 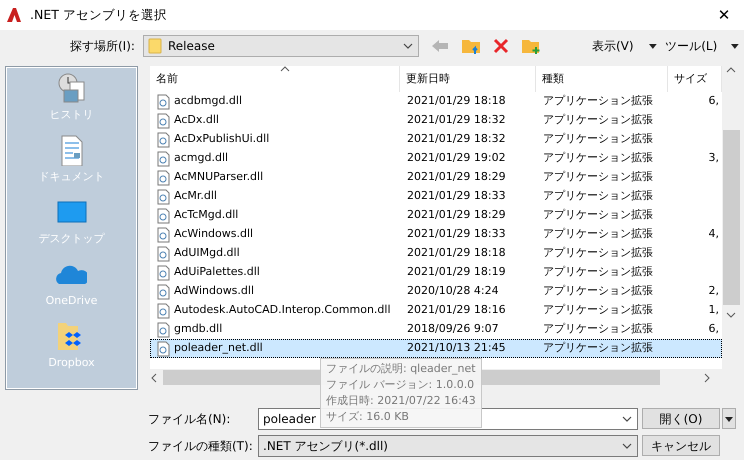 I want to click on tooltip-line: 作成日時: 2021/07/22 16:43, so click(x=401, y=401).